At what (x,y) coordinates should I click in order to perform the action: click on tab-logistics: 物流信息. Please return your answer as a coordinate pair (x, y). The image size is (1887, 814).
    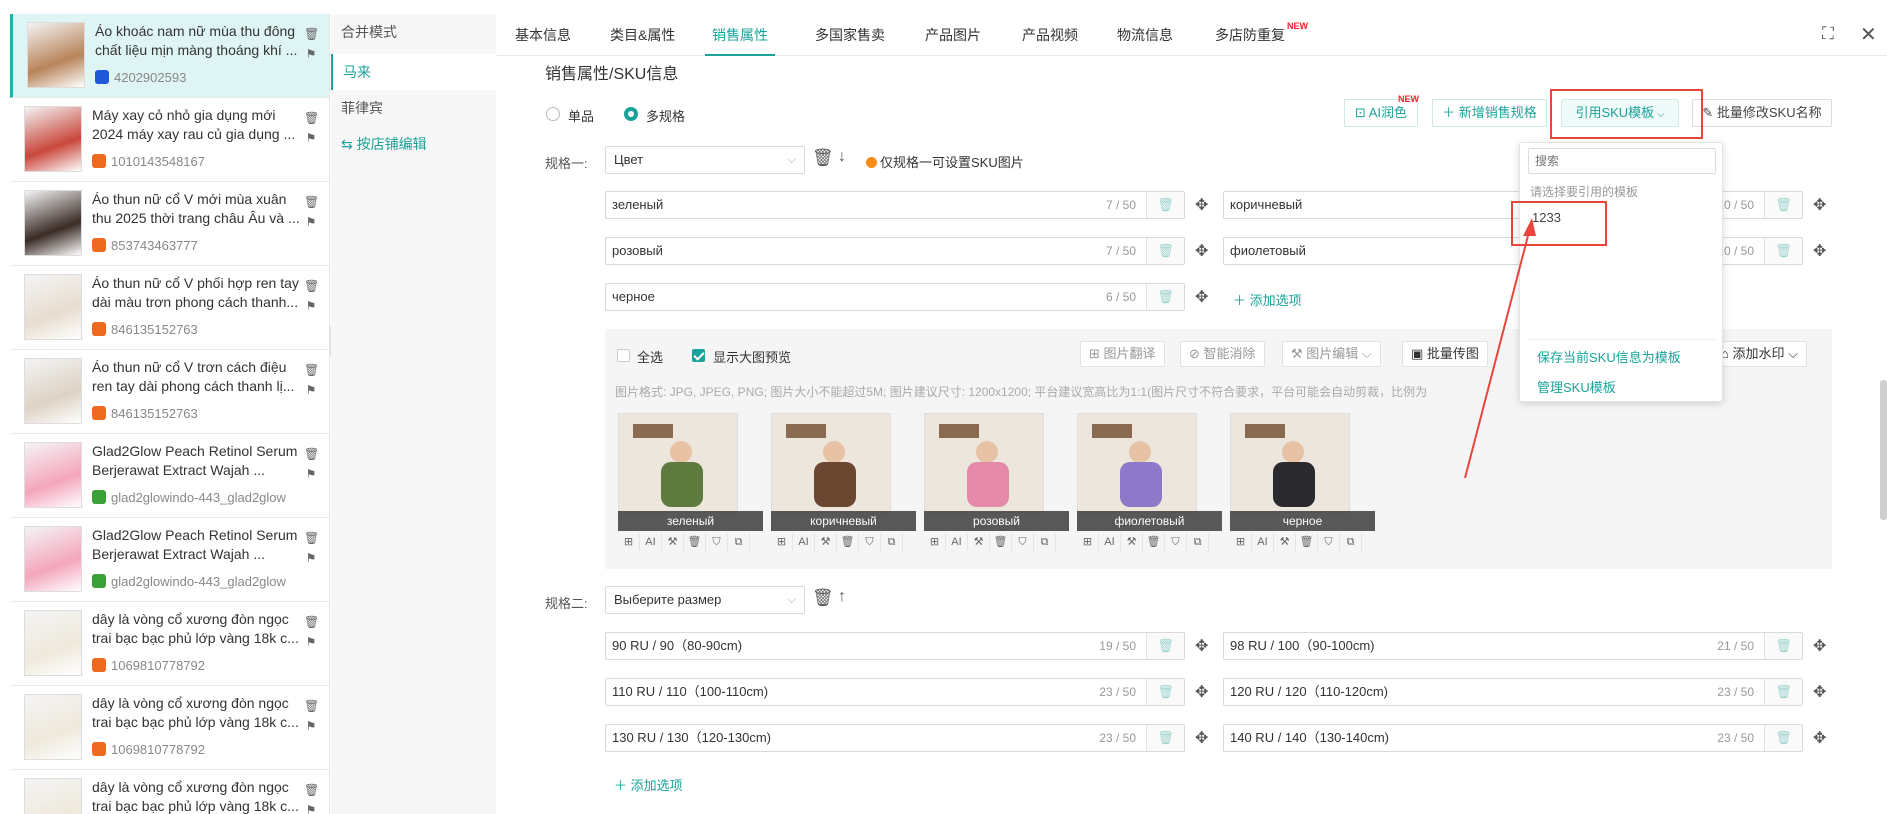
    Looking at the image, I should click on (1145, 35).